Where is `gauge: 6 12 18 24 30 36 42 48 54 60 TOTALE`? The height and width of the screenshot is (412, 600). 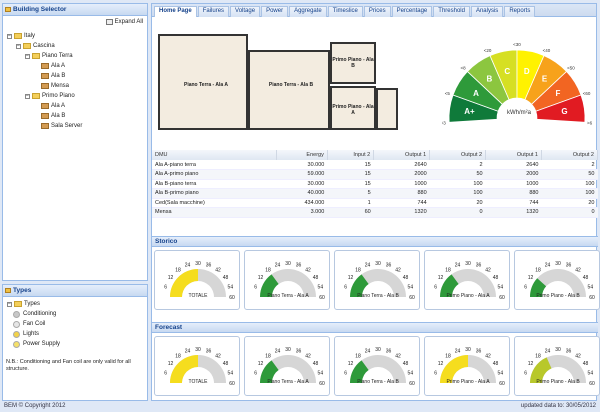 gauge: 6 12 18 24 30 36 42 48 54 60 TOTALE is located at coordinates (197, 280).